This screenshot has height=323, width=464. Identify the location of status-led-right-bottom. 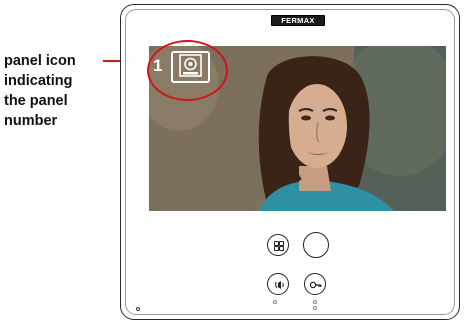
(315, 308).